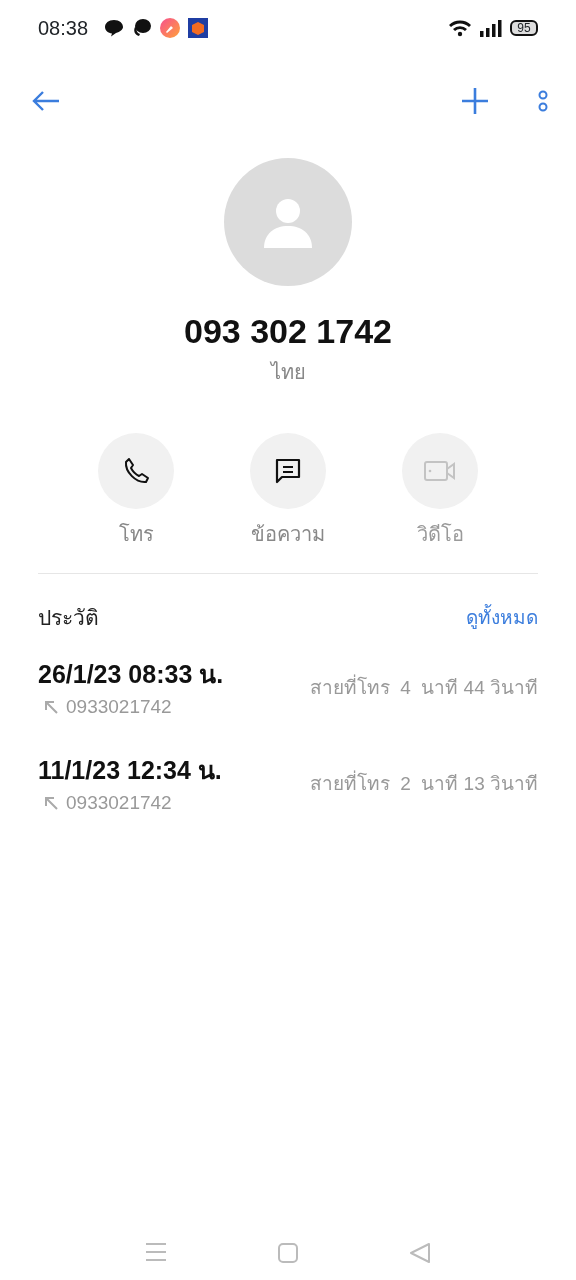 The height and width of the screenshot is (1280, 576). Describe the element at coordinates (288, 222) in the screenshot. I see `person-silhouette-icon` at that location.